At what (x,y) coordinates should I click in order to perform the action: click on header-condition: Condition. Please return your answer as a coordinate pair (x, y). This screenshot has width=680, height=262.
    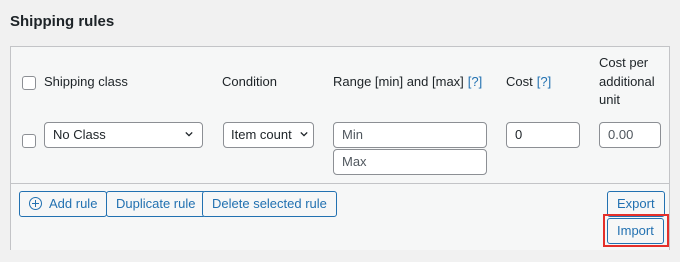
    Looking at the image, I should click on (249, 81).